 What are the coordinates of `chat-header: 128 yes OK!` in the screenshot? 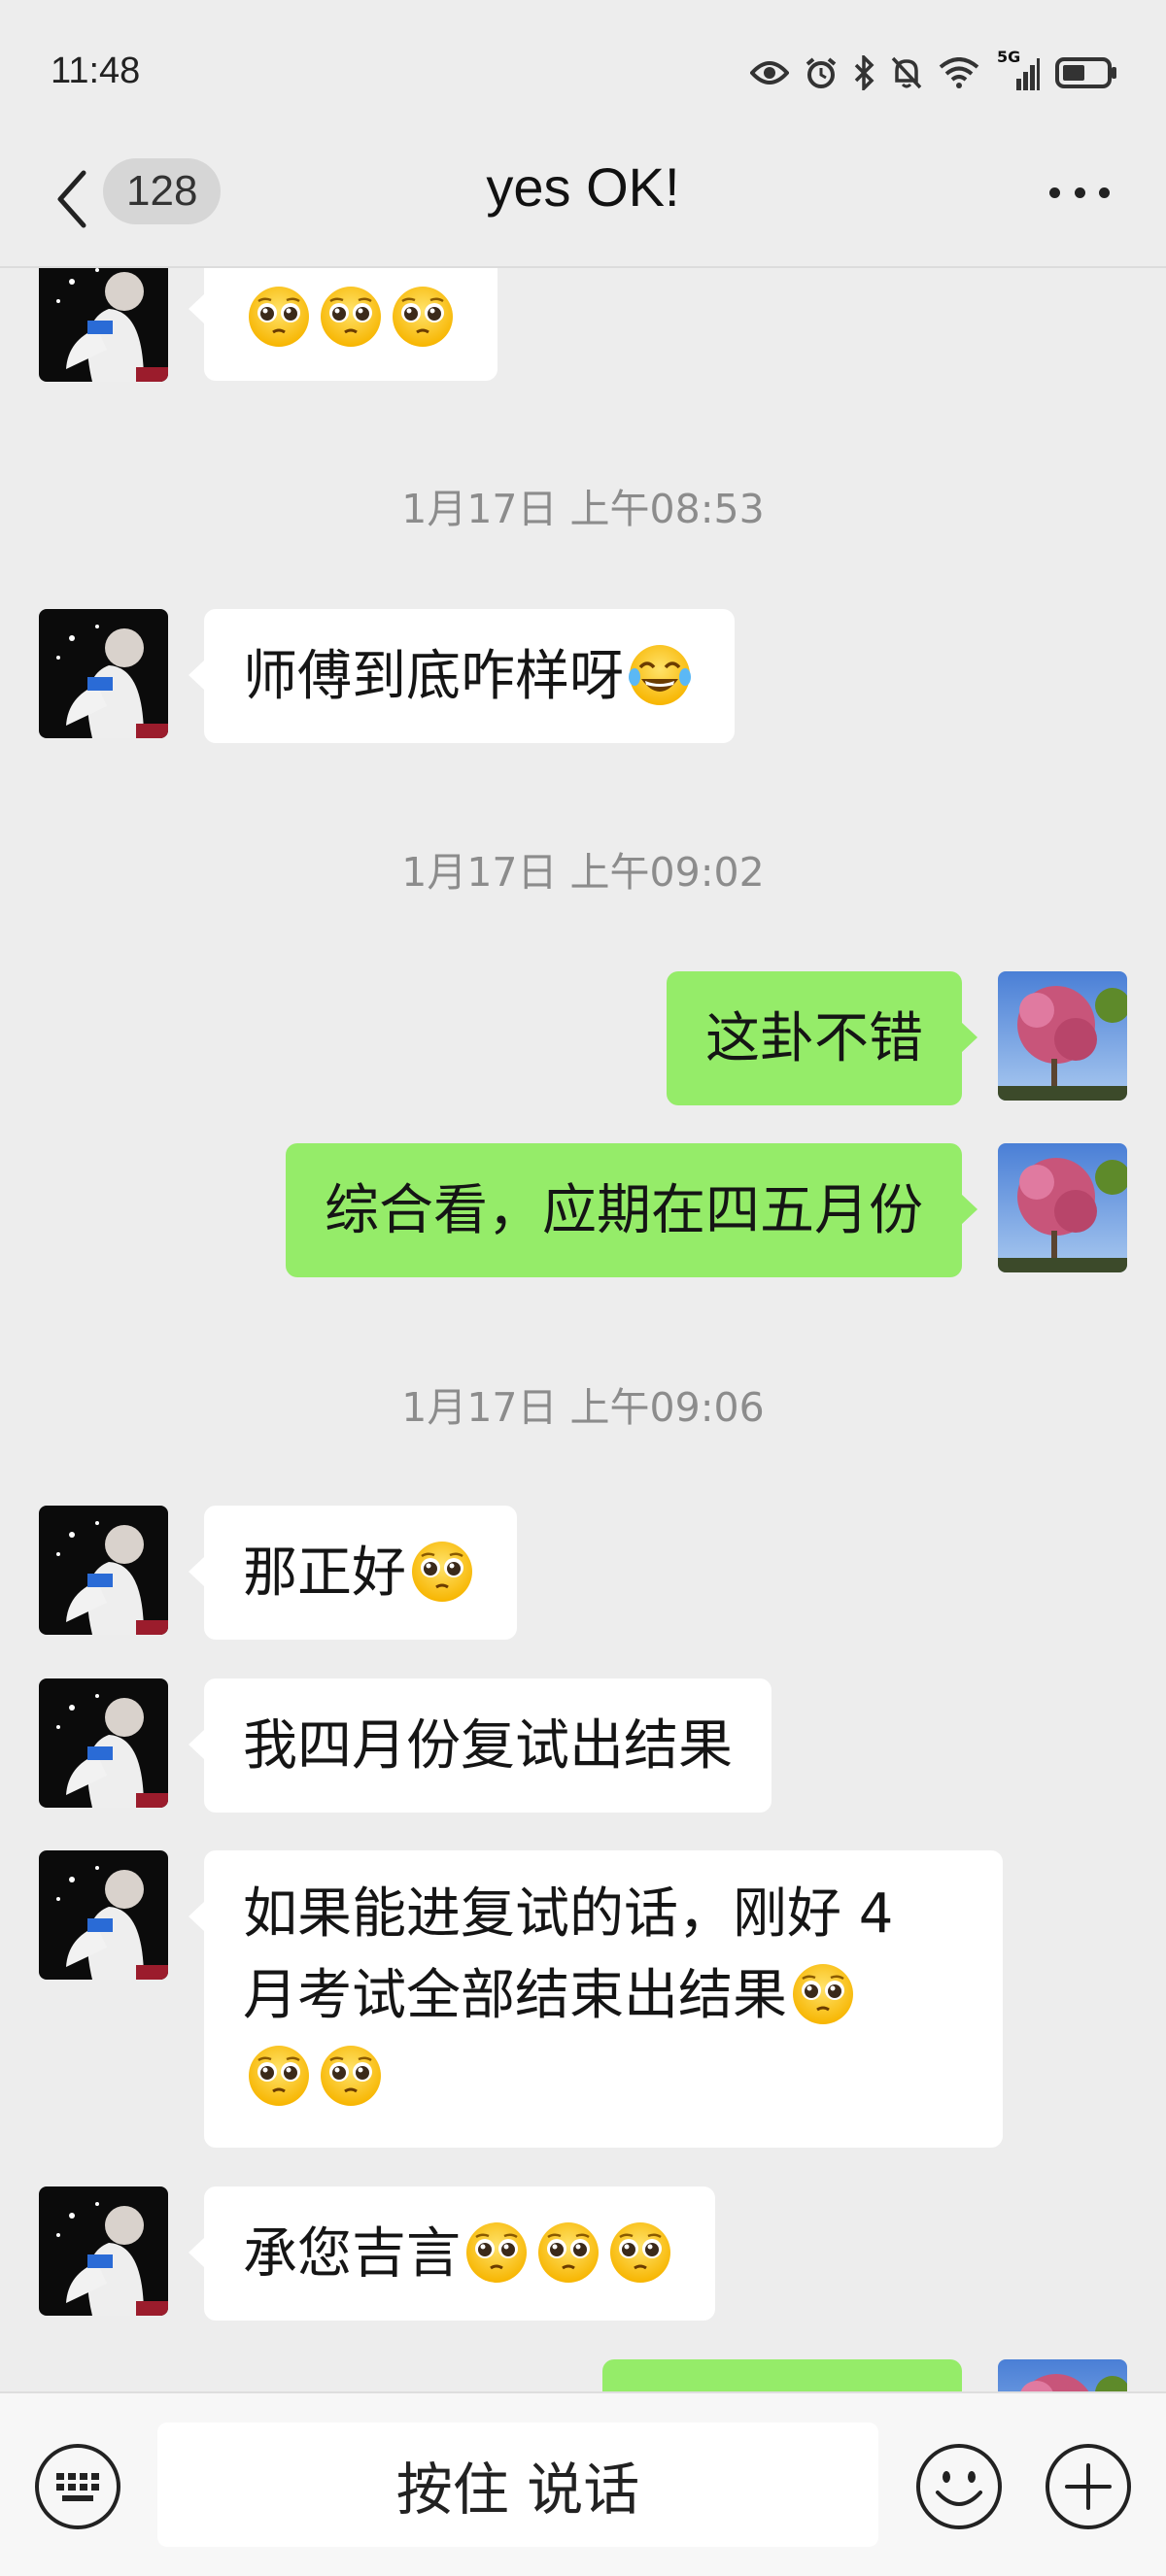 It's located at (583, 207).